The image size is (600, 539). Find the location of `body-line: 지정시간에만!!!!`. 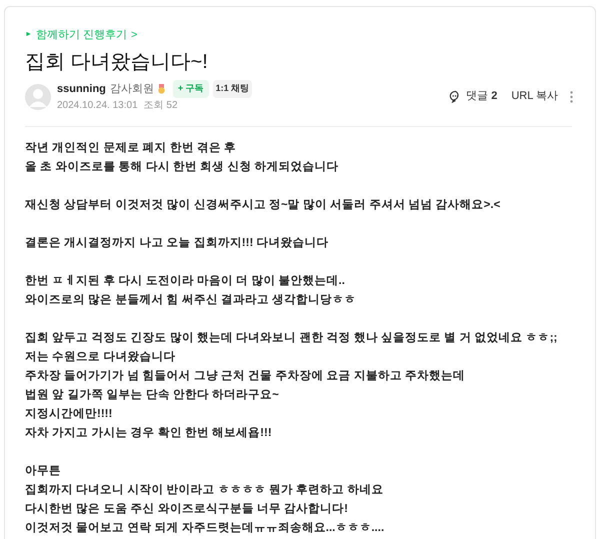

body-line: 지정시간에만!!!! is located at coordinates (69, 414).